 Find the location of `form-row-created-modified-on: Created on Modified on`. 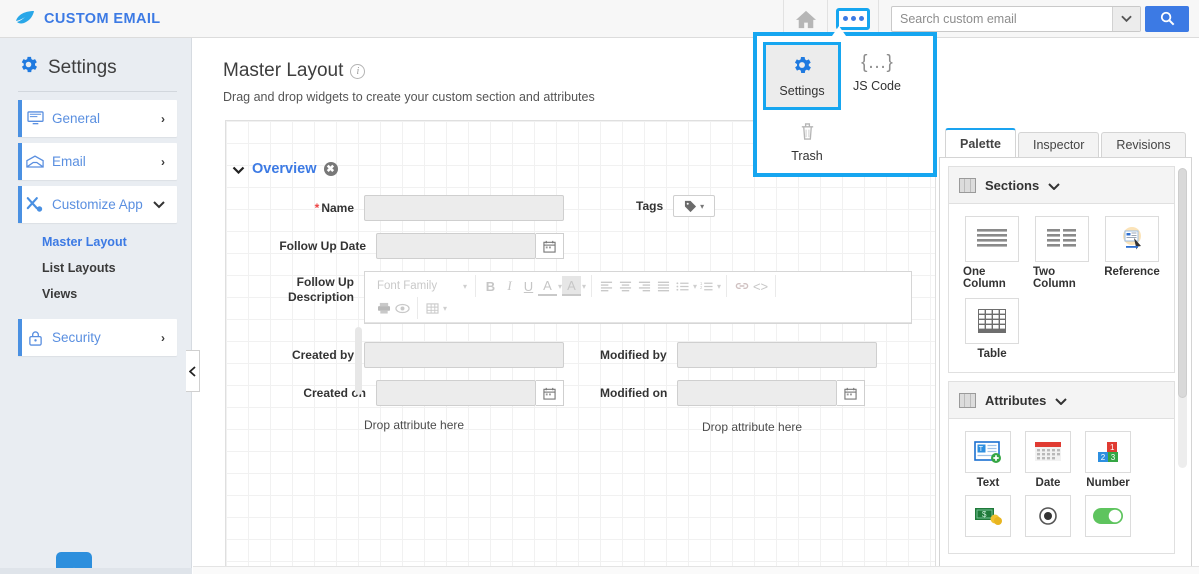

form-row-created-modified-on: Created on Modified on is located at coordinates (580, 393).